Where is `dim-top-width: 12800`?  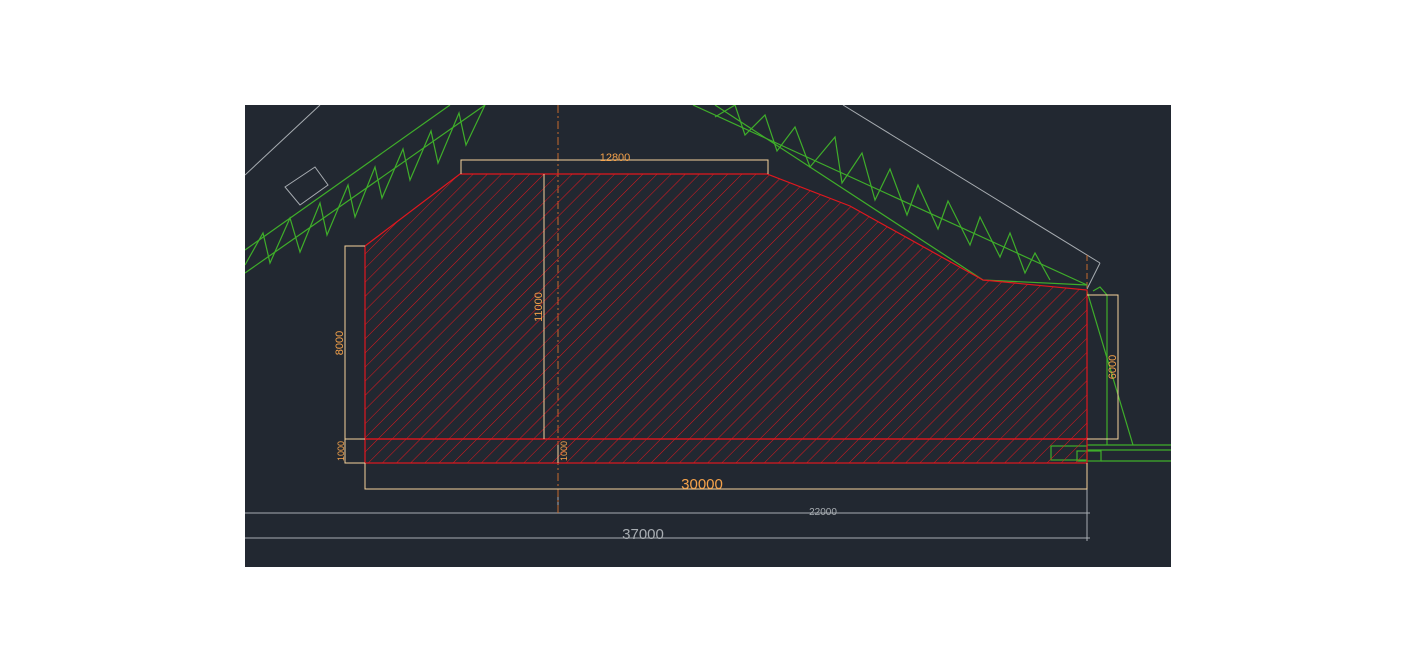 dim-top-width: 12800 is located at coordinates (615, 158).